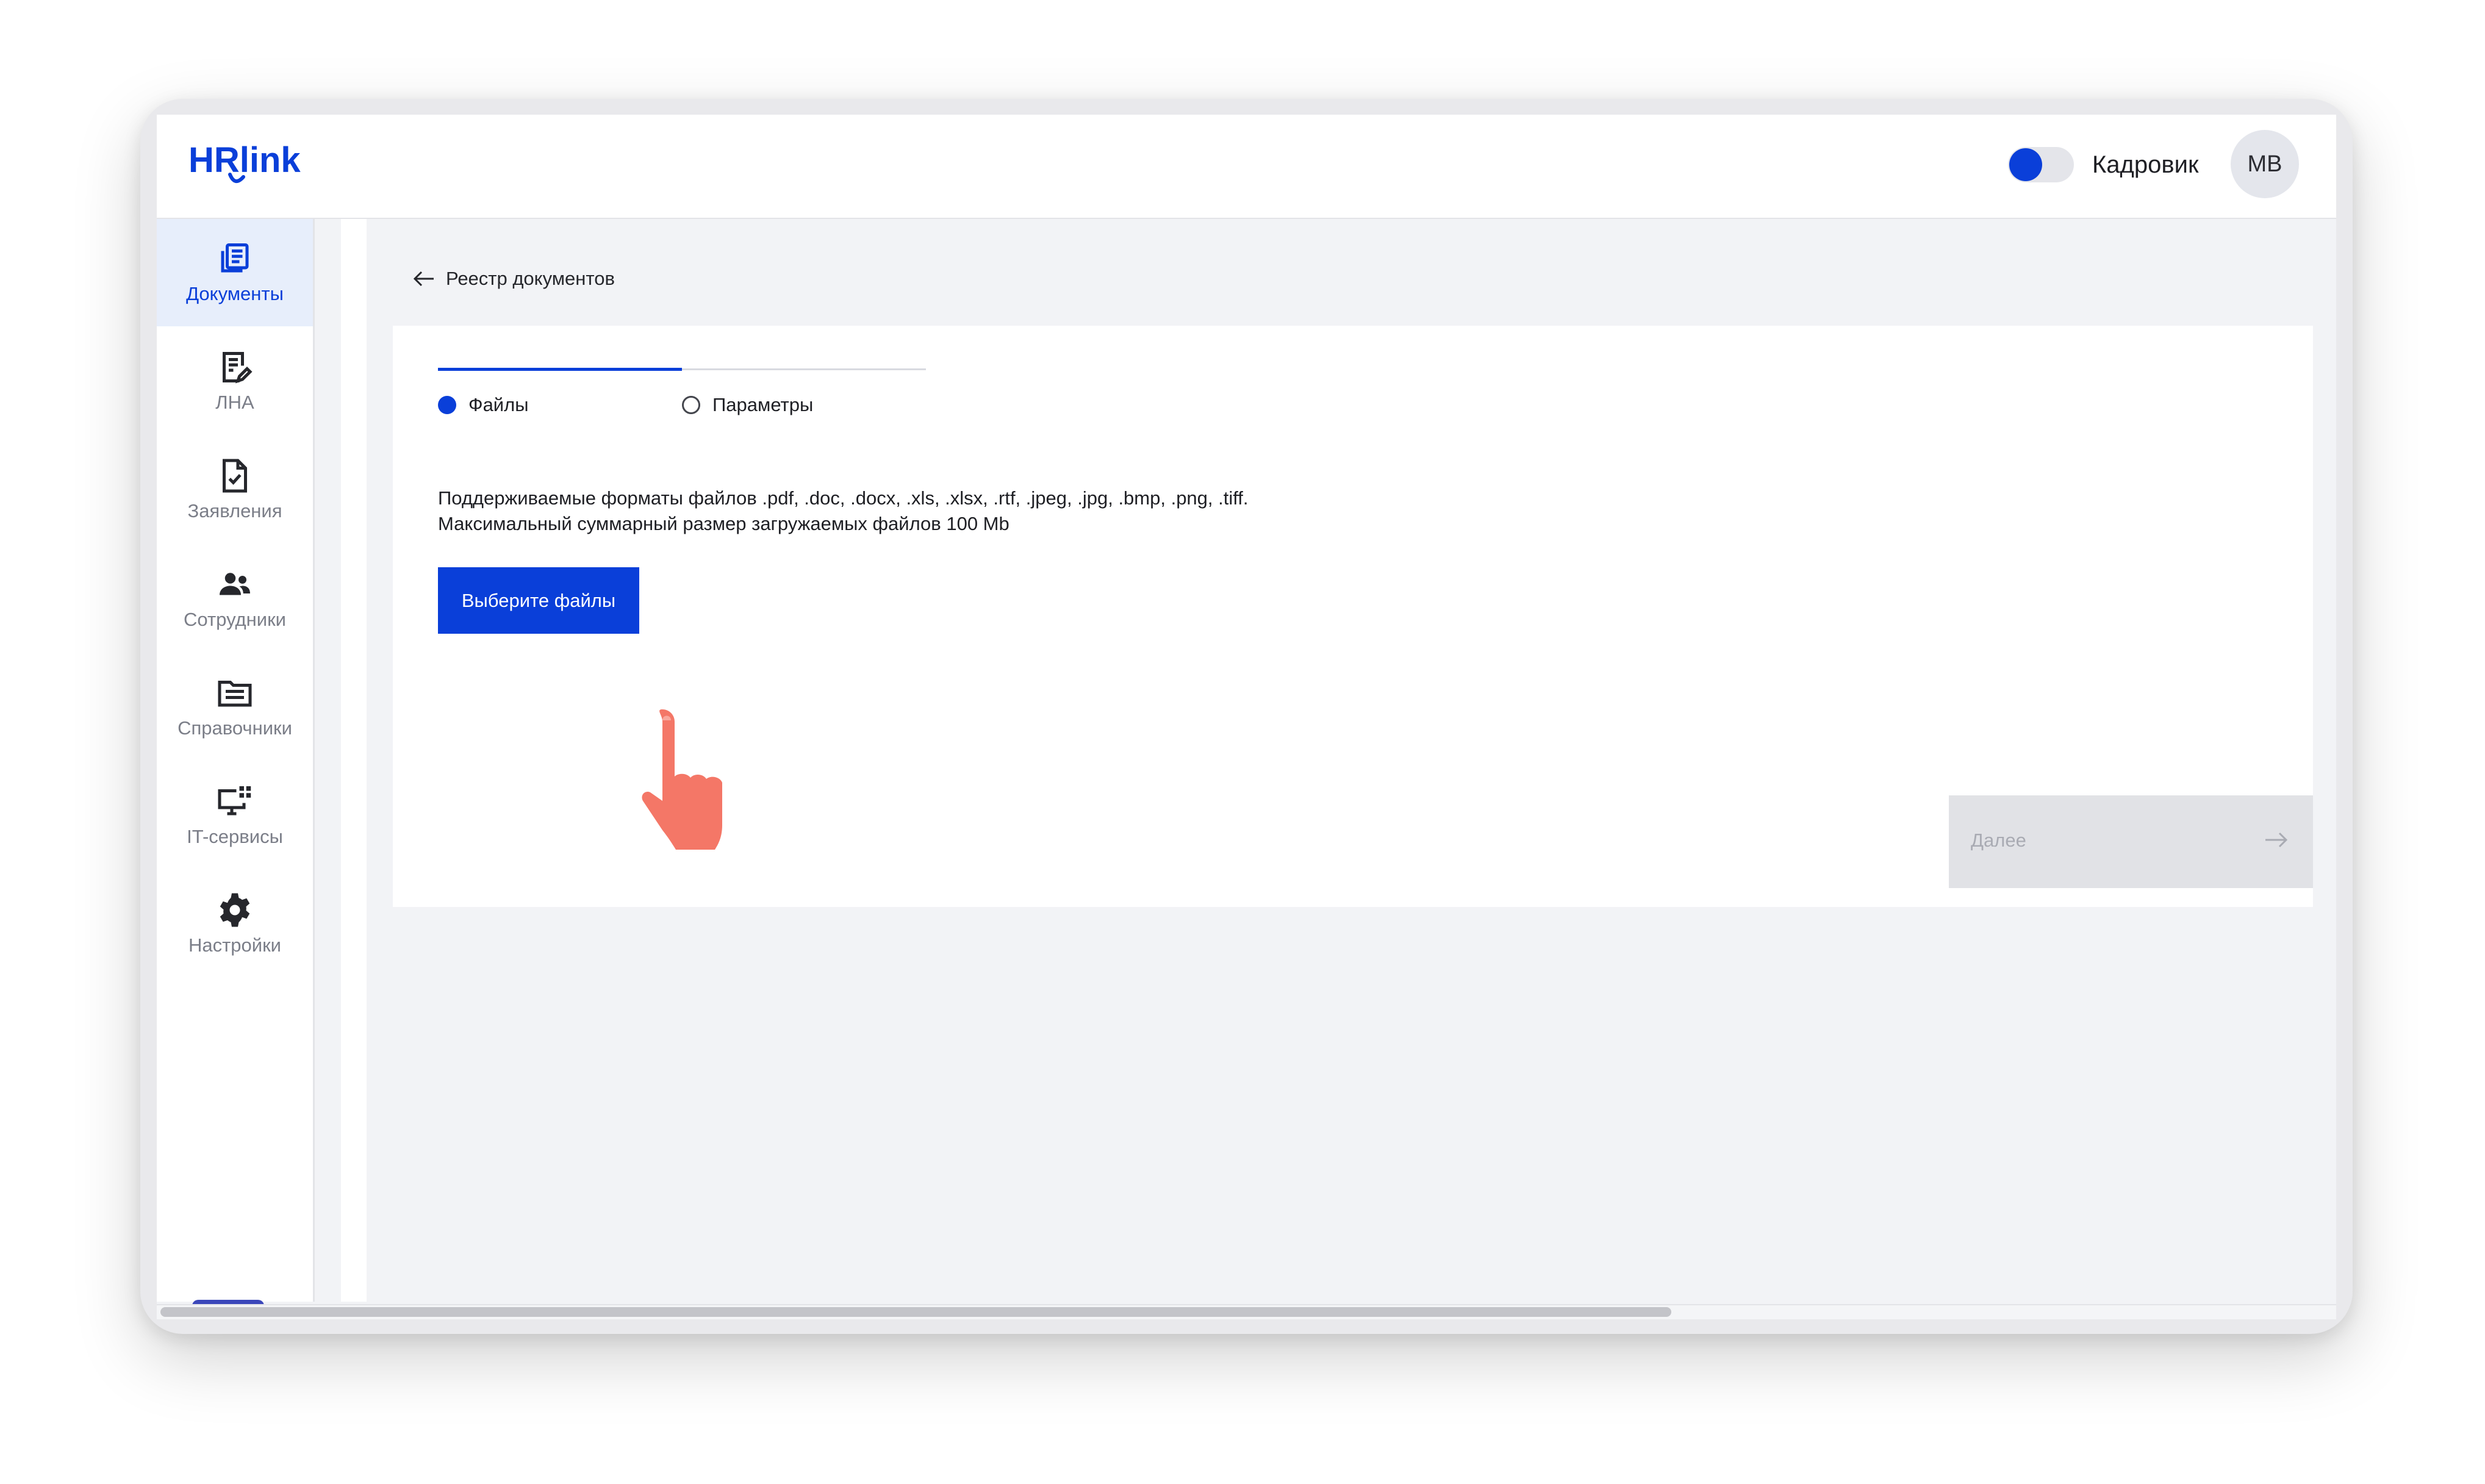 This screenshot has width=2485, height=1484. I want to click on sidebar-item-documents: Документы, so click(235, 272).